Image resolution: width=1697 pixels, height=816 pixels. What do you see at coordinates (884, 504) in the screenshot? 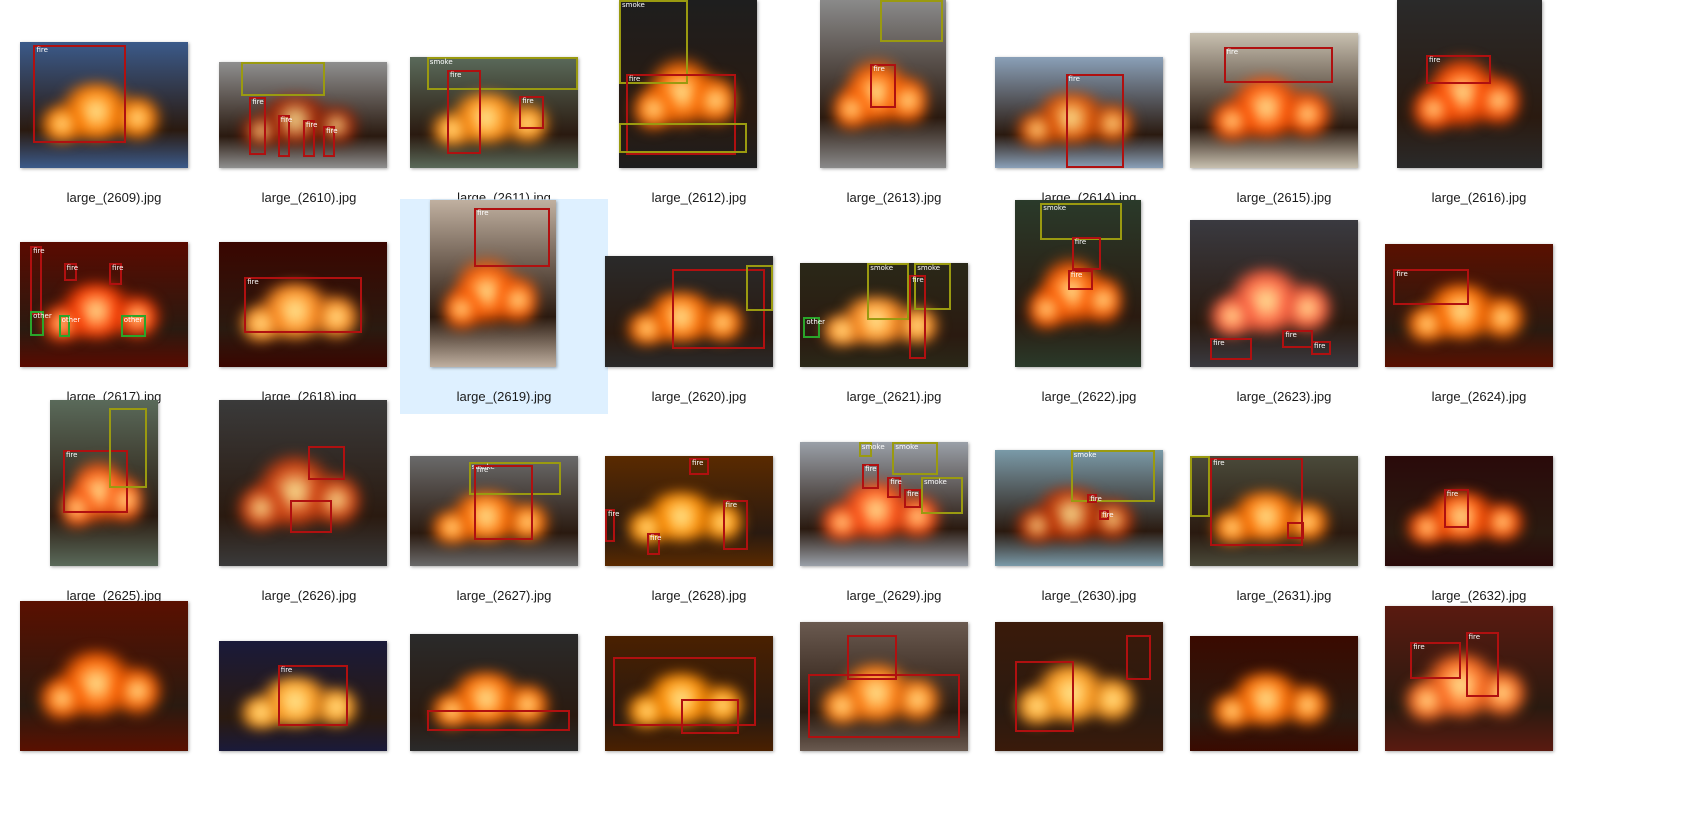
I see `file-thumbnail: smoke smoke fire fire fire smoke` at bounding box center [884, 504].